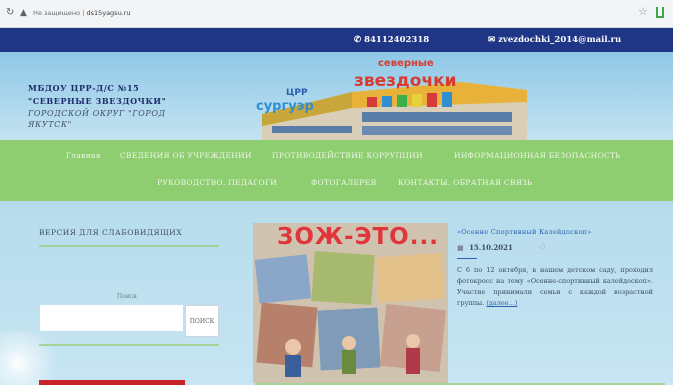  What do you see at coordinates (202, 321) in the screenshot?
I see `search-button: ПОИСК` at bounding box center [202, 321].